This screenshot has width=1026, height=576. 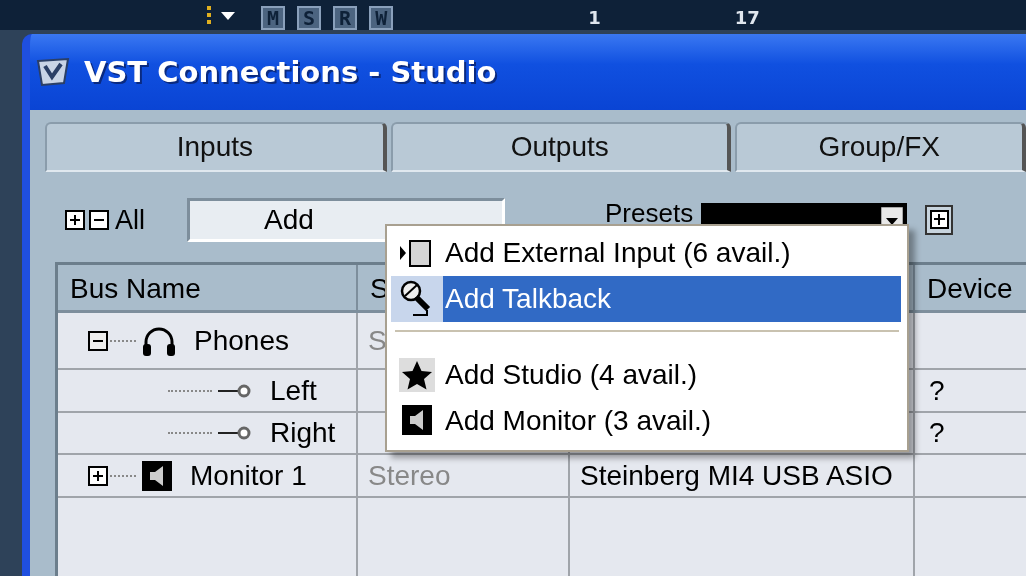 I want to click on menu-item: Add Monitor (3 avail.), so click(x=646, y=421).